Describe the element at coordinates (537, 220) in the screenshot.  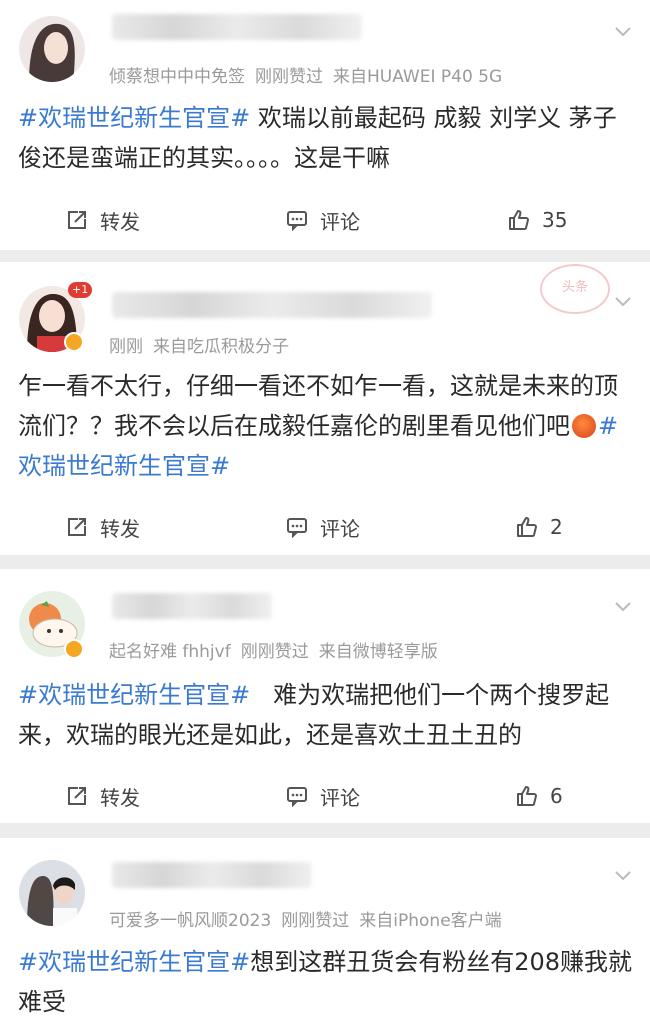
I see `like-button: 35` at that location.